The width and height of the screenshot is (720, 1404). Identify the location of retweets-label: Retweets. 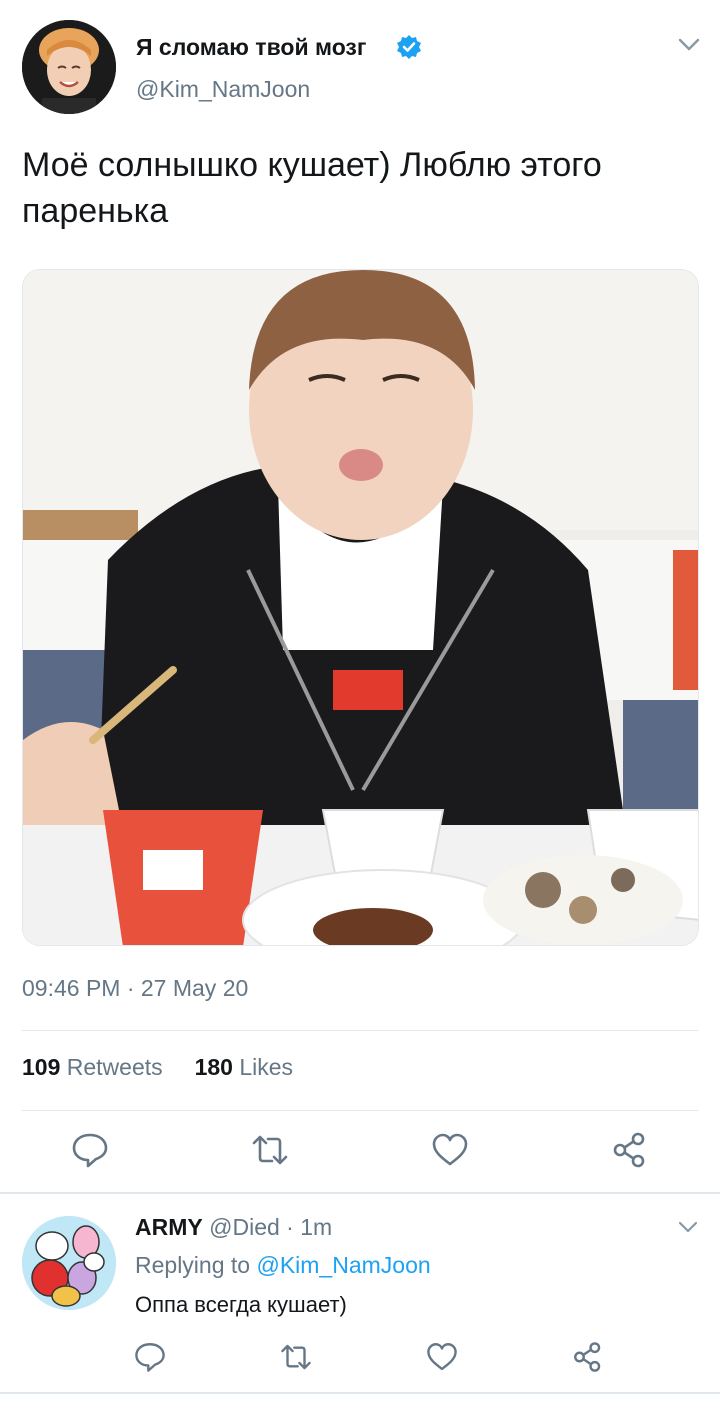
(114, 1067).